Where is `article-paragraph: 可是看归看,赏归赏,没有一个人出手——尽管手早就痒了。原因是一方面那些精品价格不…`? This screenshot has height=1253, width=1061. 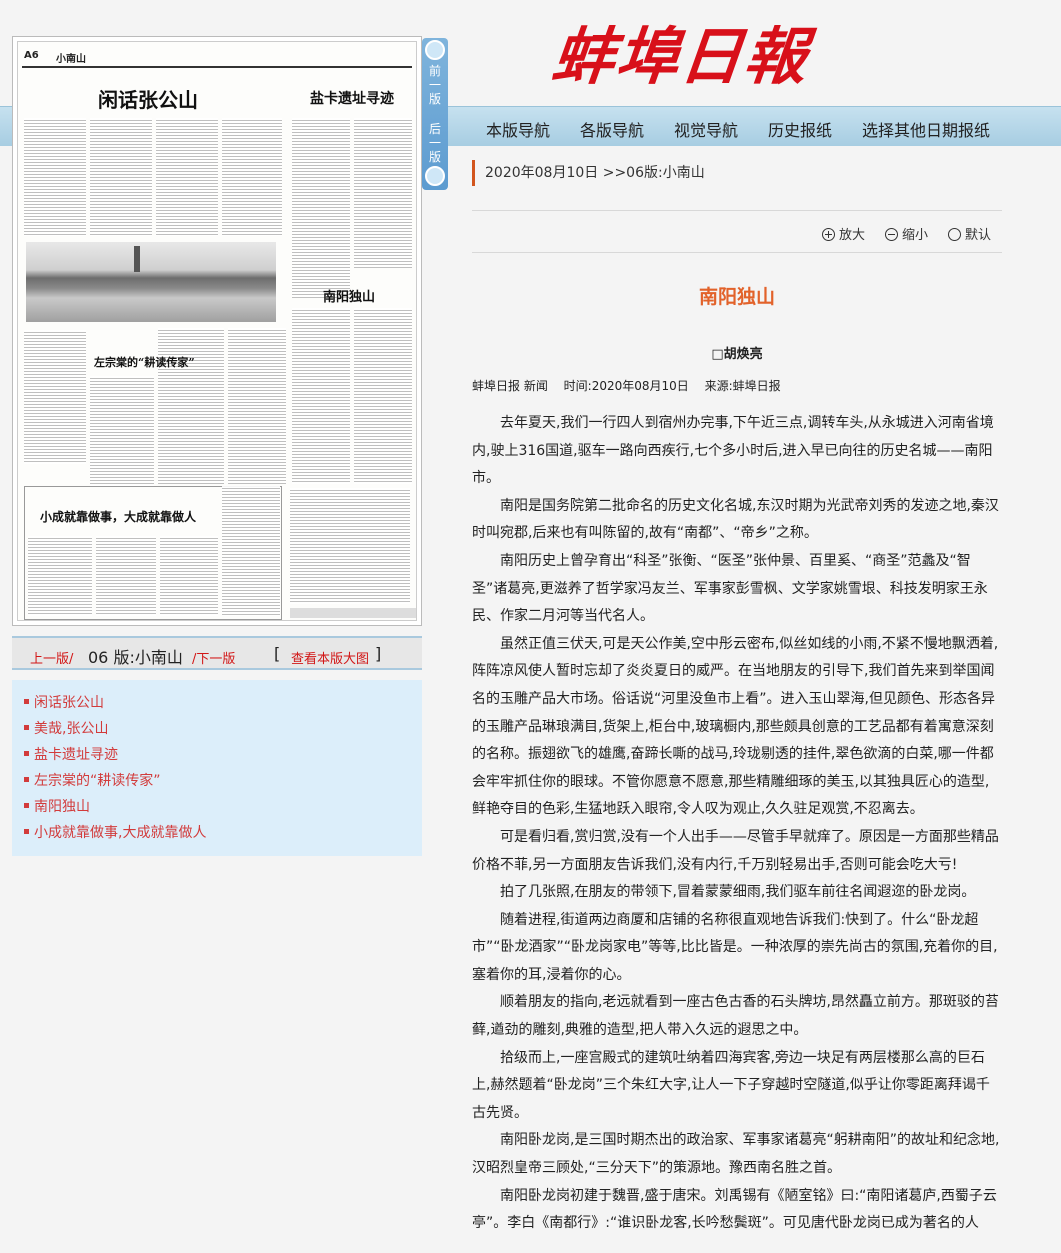
article-paragraph: 可是看归看,赏归赏,没有一个人出手——尽管手早就痒了。原因是一方面那些精品价格不… is located at coordinates (735, 850).